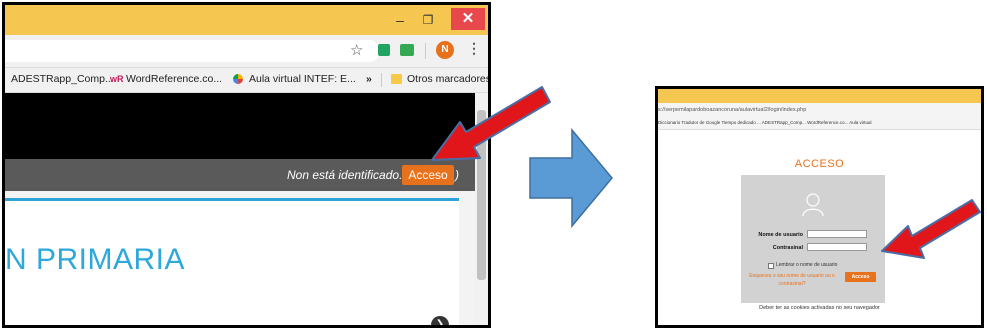 This screenshot has width=987, height=332. Describe the element at coordinates (813, 204) in the screenshot. I see `user-avatar-icon` at that location.